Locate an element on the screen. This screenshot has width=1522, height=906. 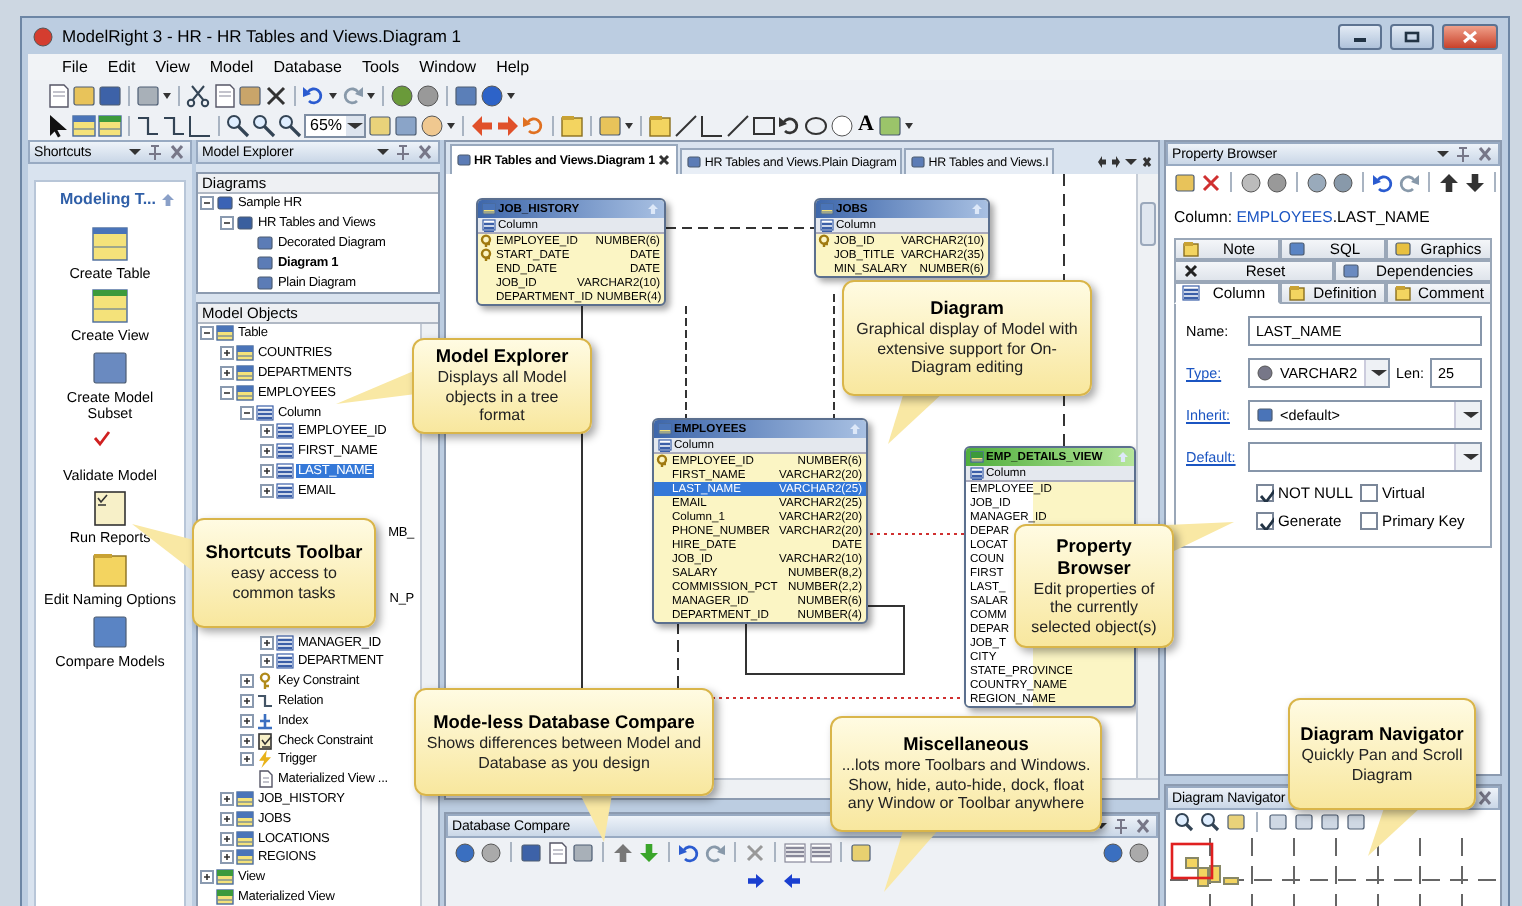
callout-title: Property Browser is located at coordinates (1094, 557).